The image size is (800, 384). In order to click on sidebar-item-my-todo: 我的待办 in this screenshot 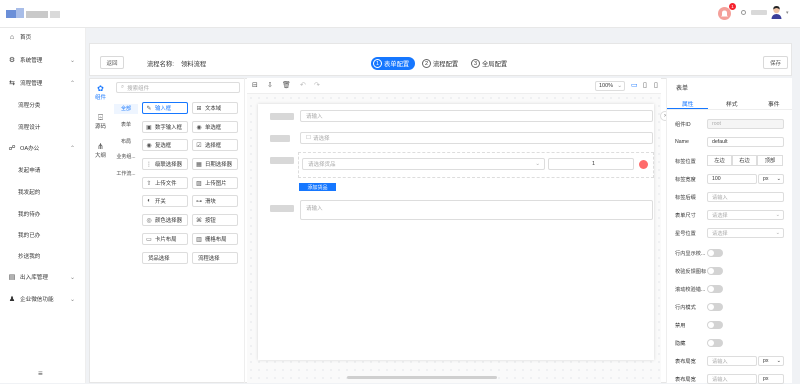, I will do `click(43, 214)`.